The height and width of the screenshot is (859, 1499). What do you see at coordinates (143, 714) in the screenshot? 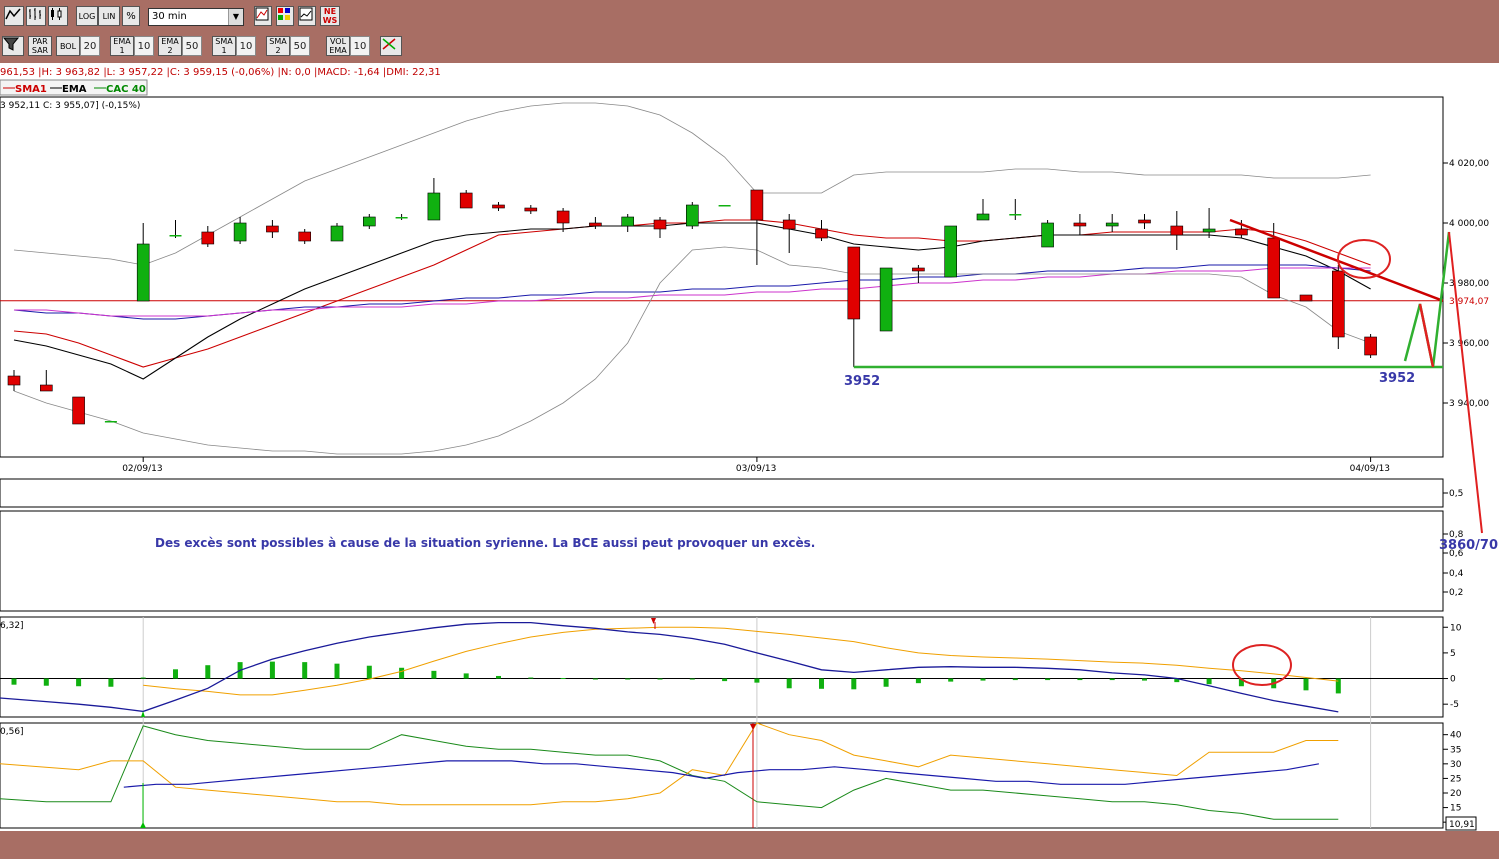
I see `macd-cross-marker` at bounding box center [143, 714].